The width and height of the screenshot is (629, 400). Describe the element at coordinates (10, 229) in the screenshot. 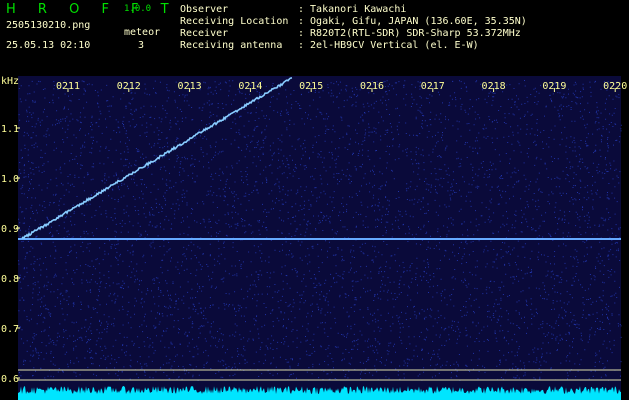

I see `freq-tick-label: 0.9` at that location.